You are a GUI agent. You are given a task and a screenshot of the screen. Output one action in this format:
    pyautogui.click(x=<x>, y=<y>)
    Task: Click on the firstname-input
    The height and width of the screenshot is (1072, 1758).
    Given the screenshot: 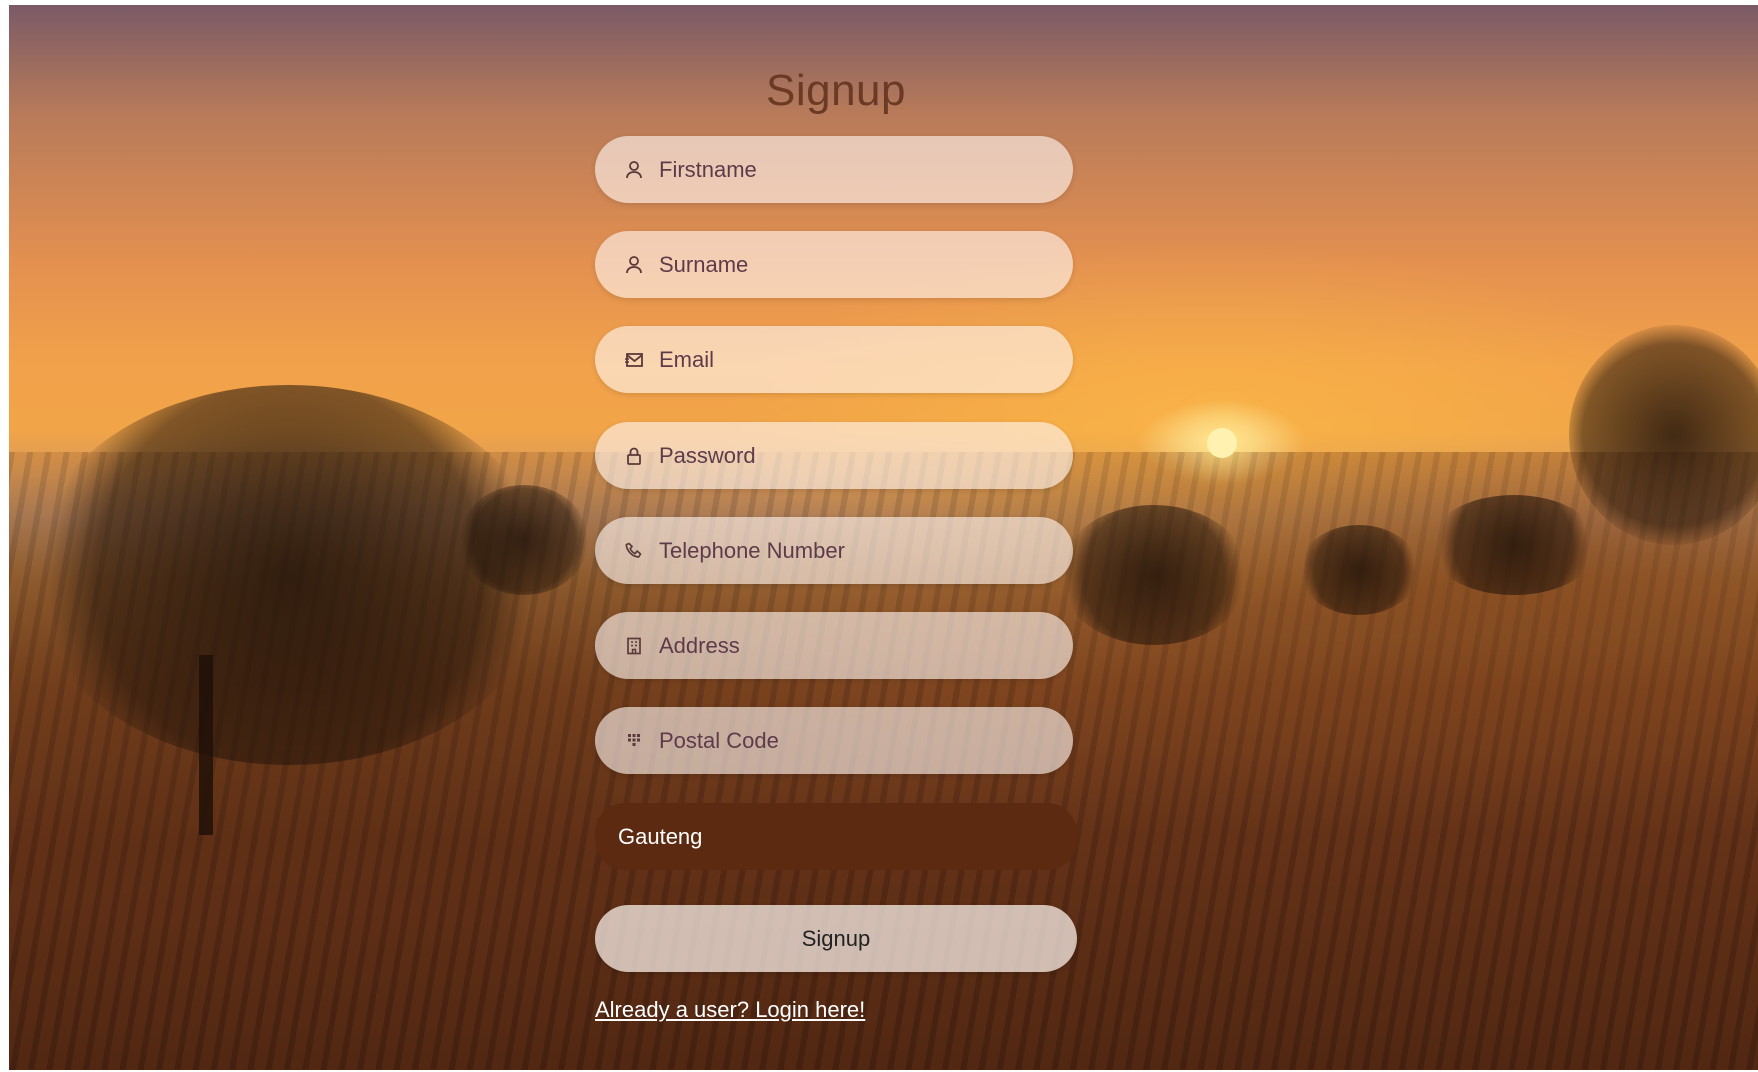 What is the action you would take?
    pyautogui.click(x=849, y=169)
    